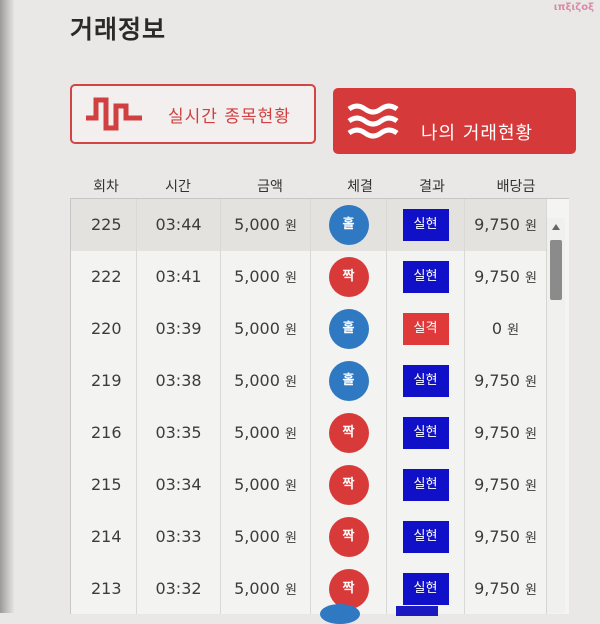 The height and width of the screenshot is (624, 600). Describe the element at coordinates (556, 227) in the screenshot. I see `scroll-up-arrow-icon` at that location.